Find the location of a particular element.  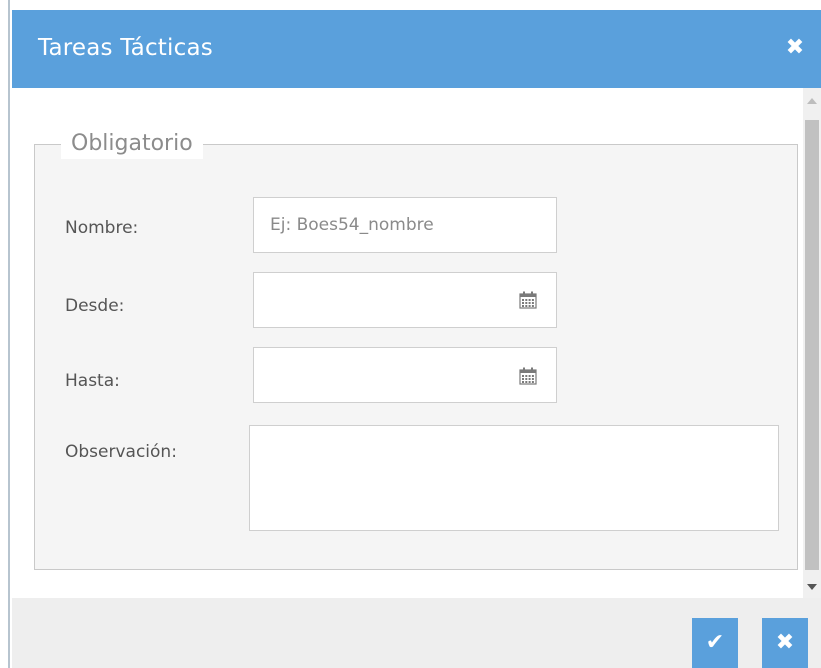

desde-label: Desde: is located at coordinates (95, 306).